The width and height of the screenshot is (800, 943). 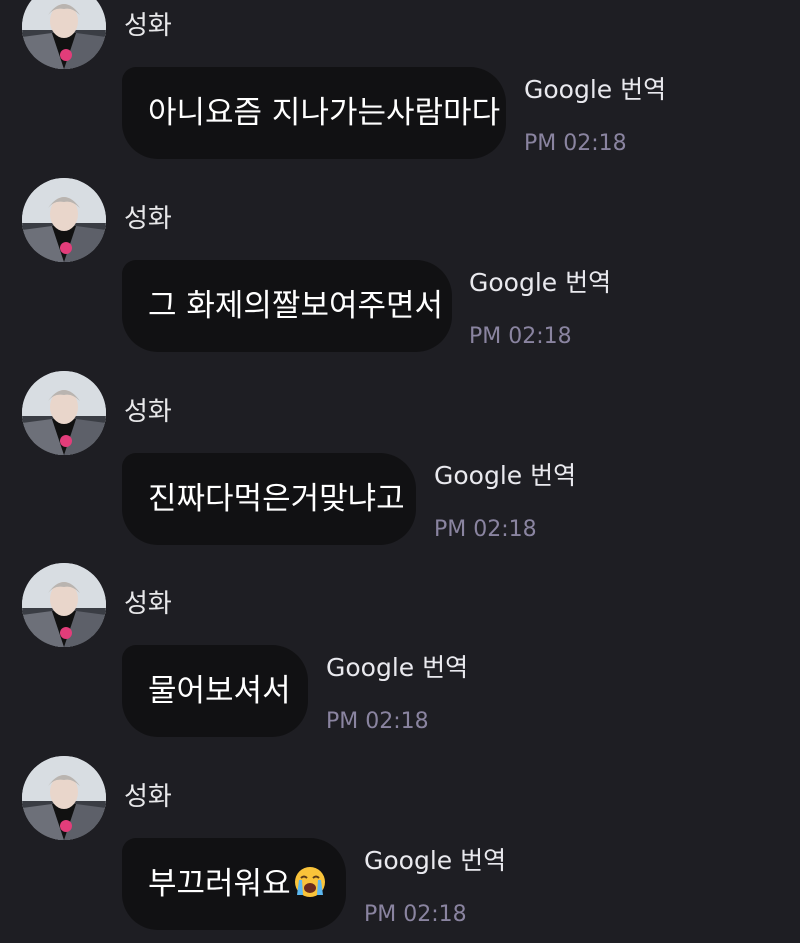 I want to click on message-bubble: 부끄러워요, so click(x=234, y=884).